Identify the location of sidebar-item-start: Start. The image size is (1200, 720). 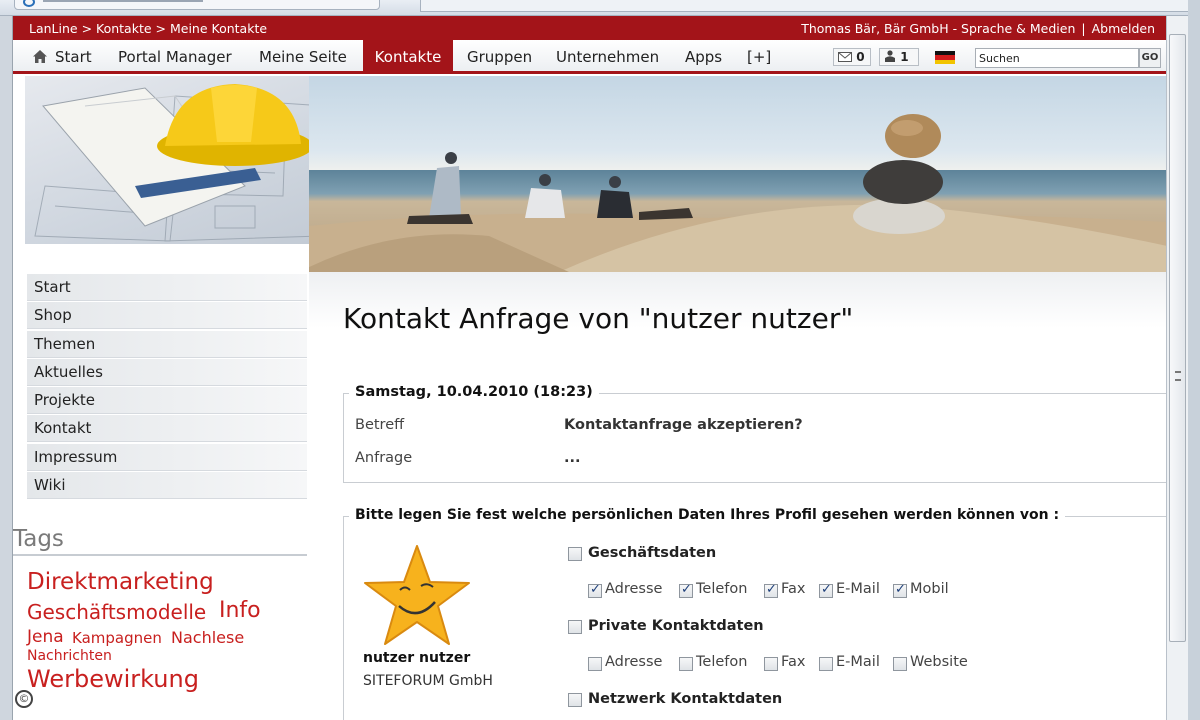
(167, 287).